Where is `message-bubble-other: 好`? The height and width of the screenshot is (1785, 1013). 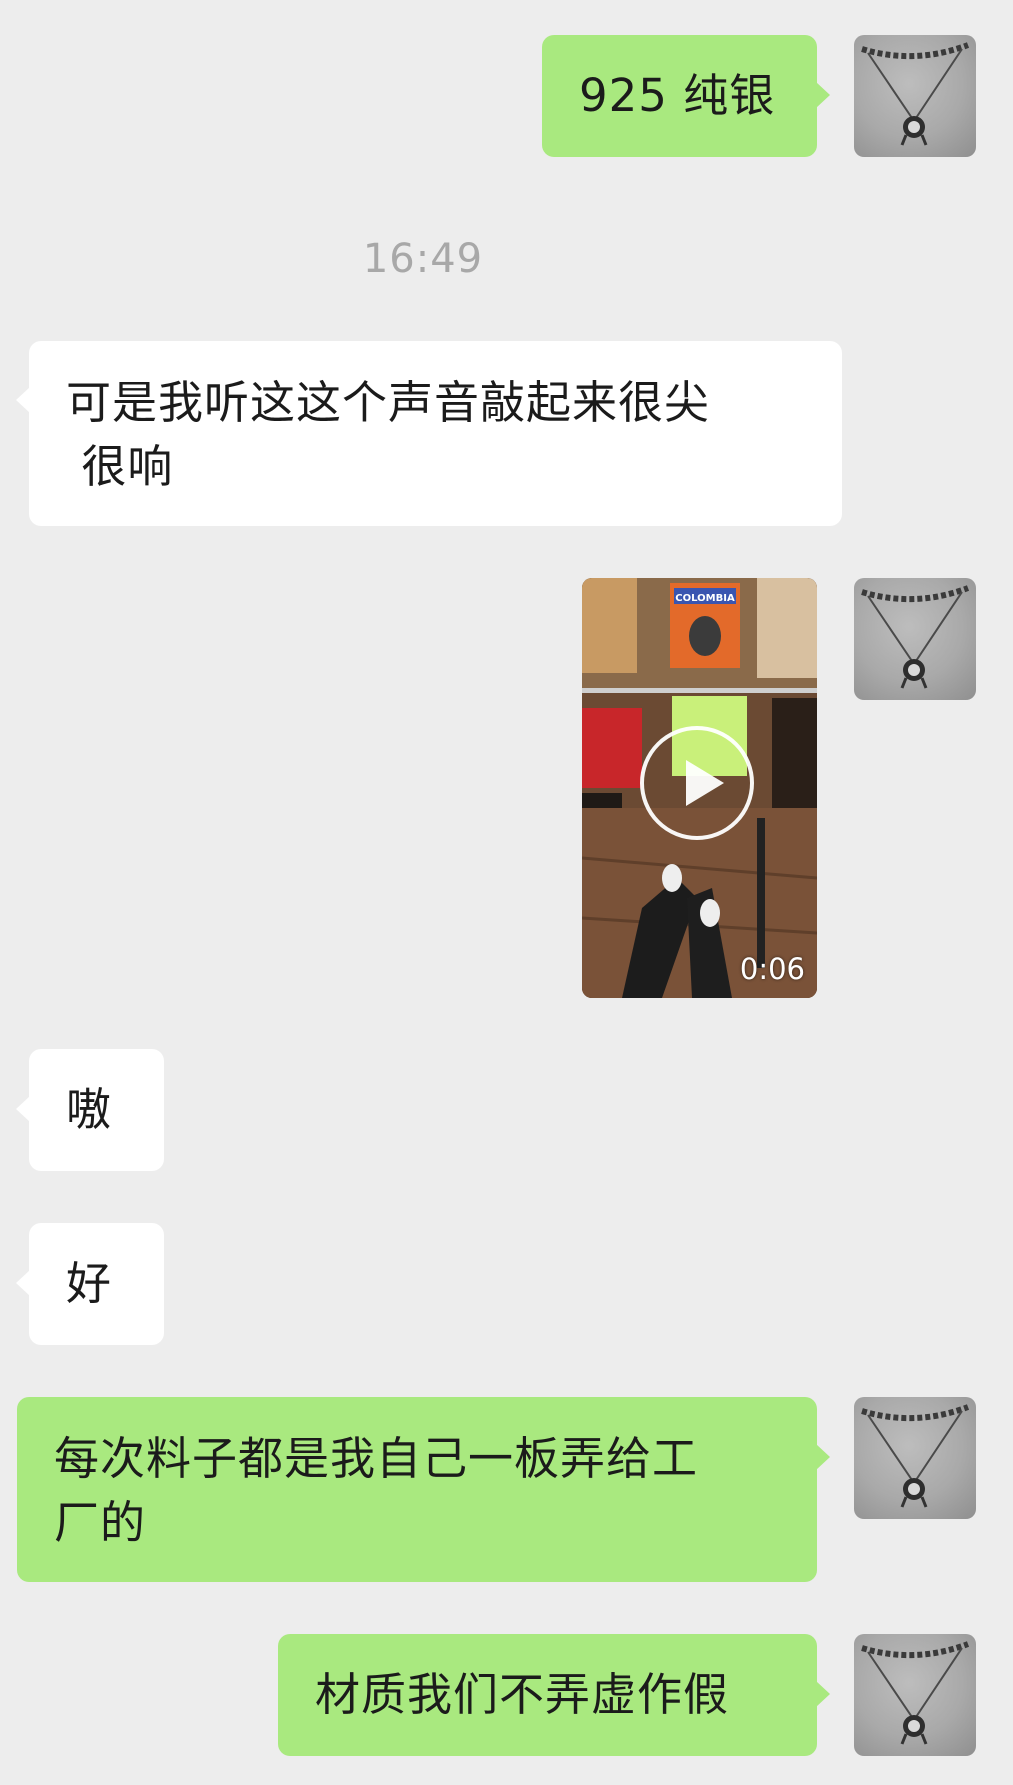 message-bubble-other: 好 is located at coordinates (90, 1284).